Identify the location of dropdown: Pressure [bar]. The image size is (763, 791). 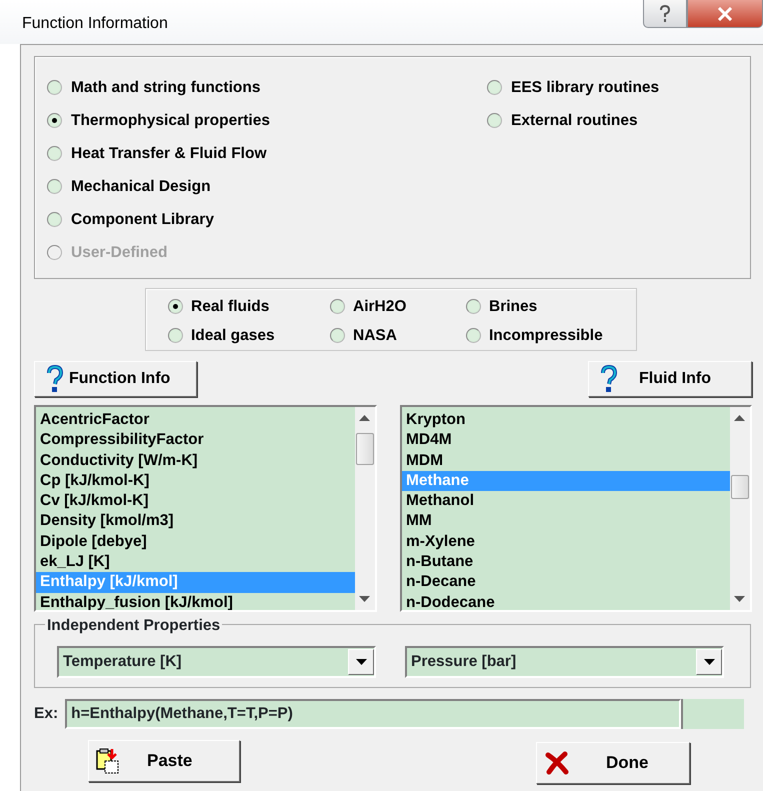
(564, 662).